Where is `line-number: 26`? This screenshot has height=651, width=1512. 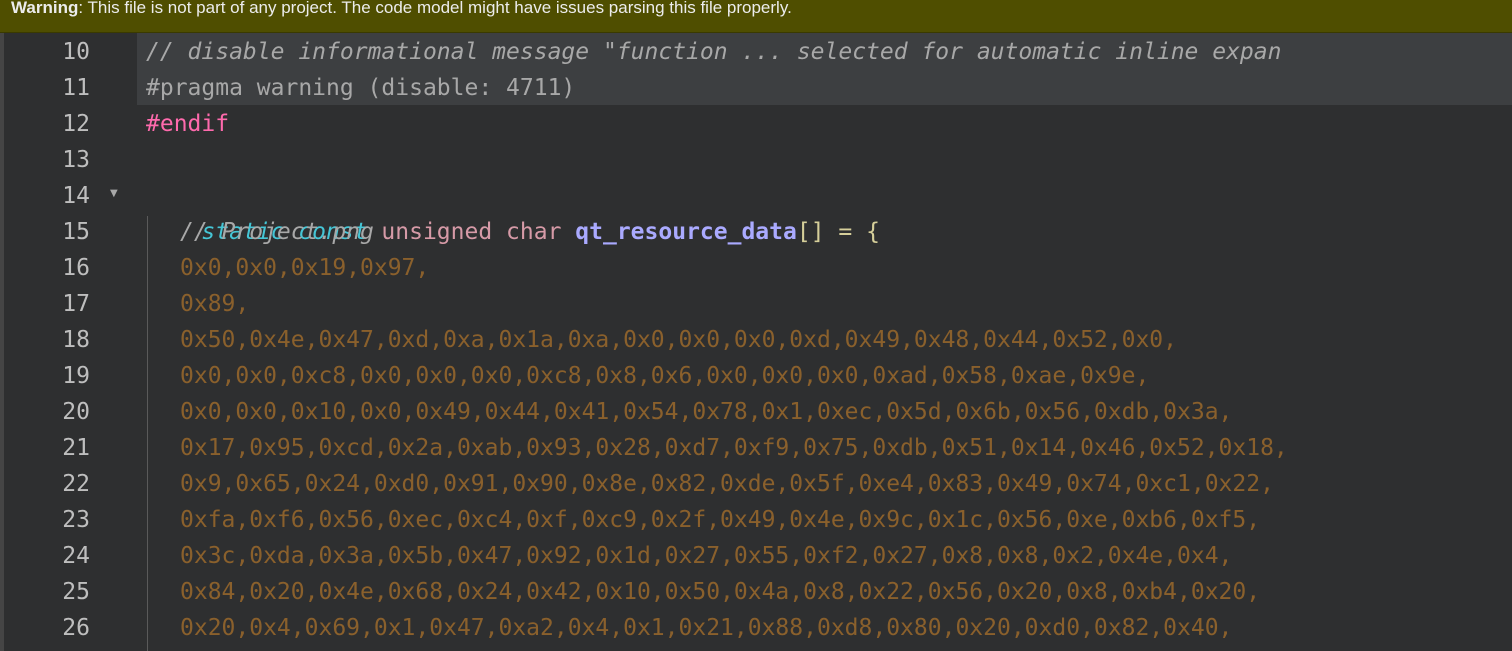
line-number: 26 is located at coordinates (76, 628).